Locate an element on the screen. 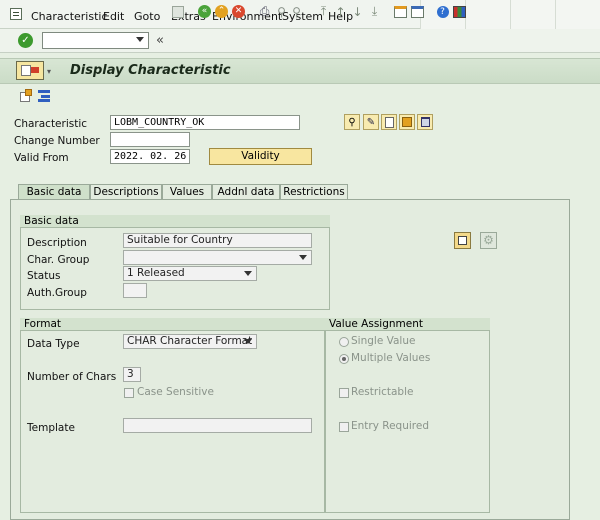 This screenshot has height=520, width=600. tab-basic-data: Basic data is located at coordinates (54, 192).